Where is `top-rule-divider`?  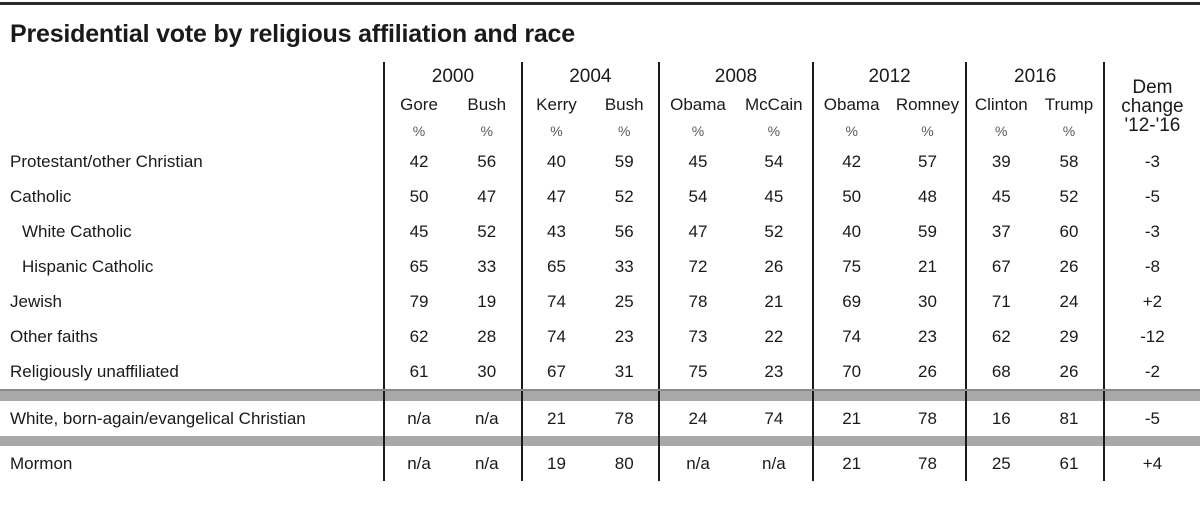
top-rule-divider is located at coordinates (600, 3).